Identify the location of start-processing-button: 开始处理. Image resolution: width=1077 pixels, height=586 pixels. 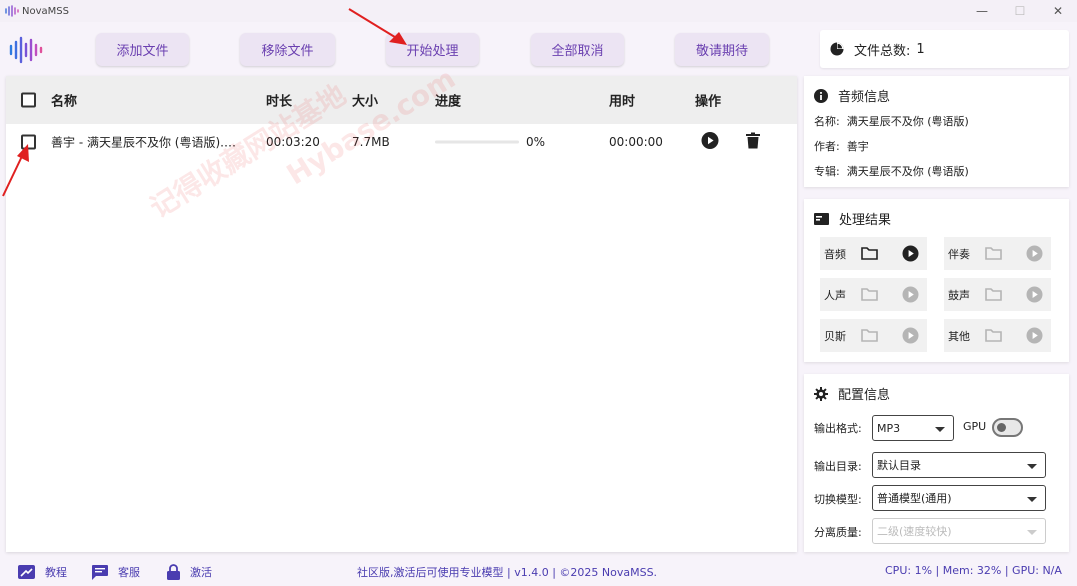
(432, 49).